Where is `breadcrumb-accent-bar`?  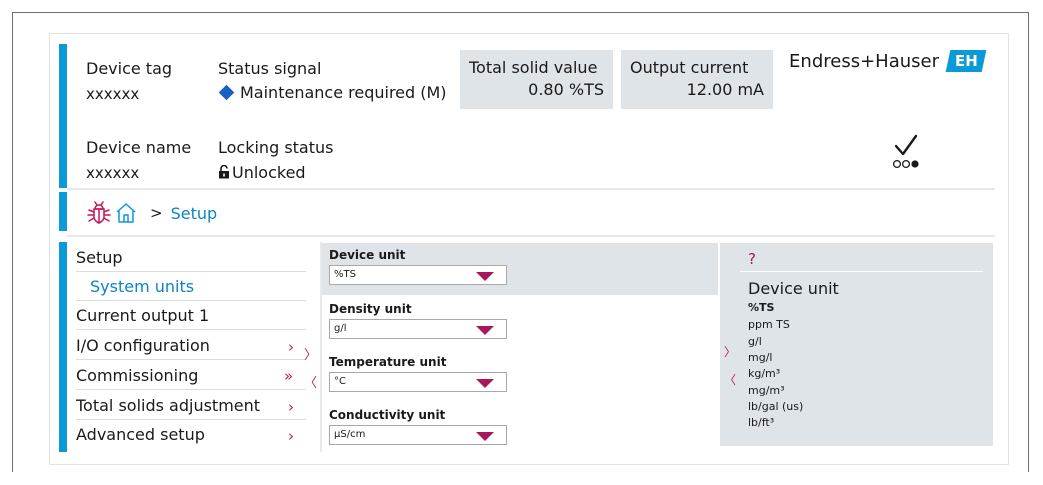
breadcrumb-accent-bar is located at coordinates (63, 211).